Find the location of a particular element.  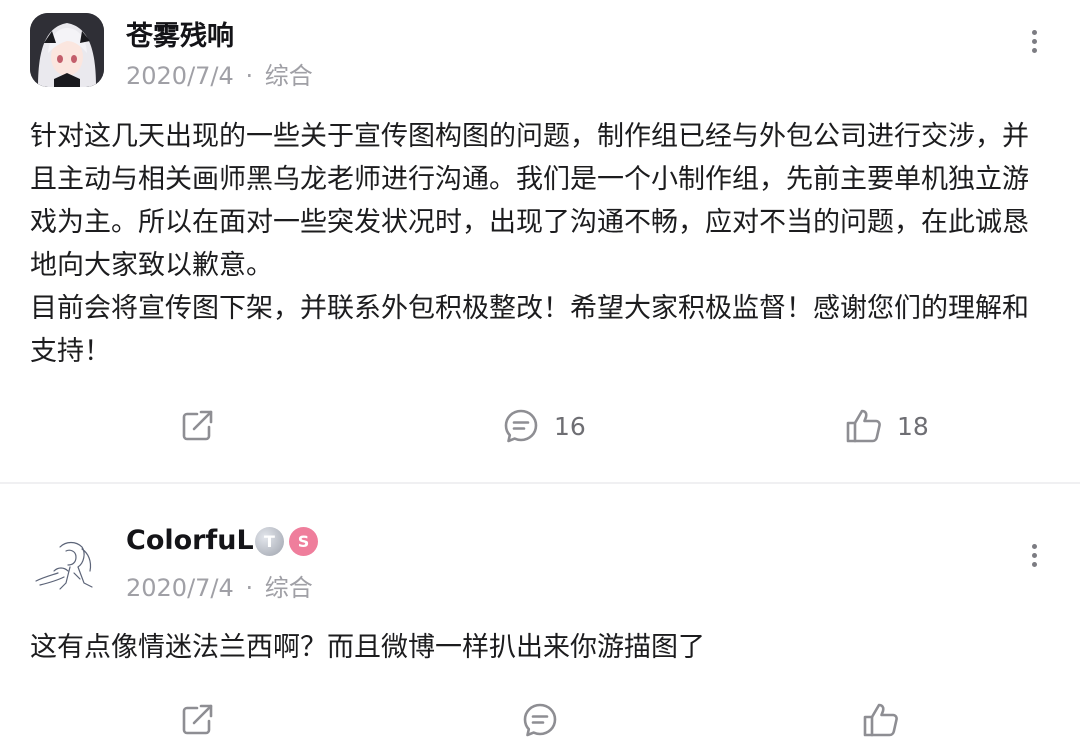

post-meta: 2020/7/4 · 综合 is located at coordinates (219, 585).